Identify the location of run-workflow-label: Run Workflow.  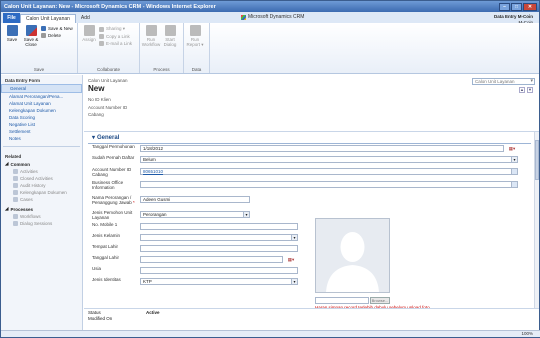
(151, 42).